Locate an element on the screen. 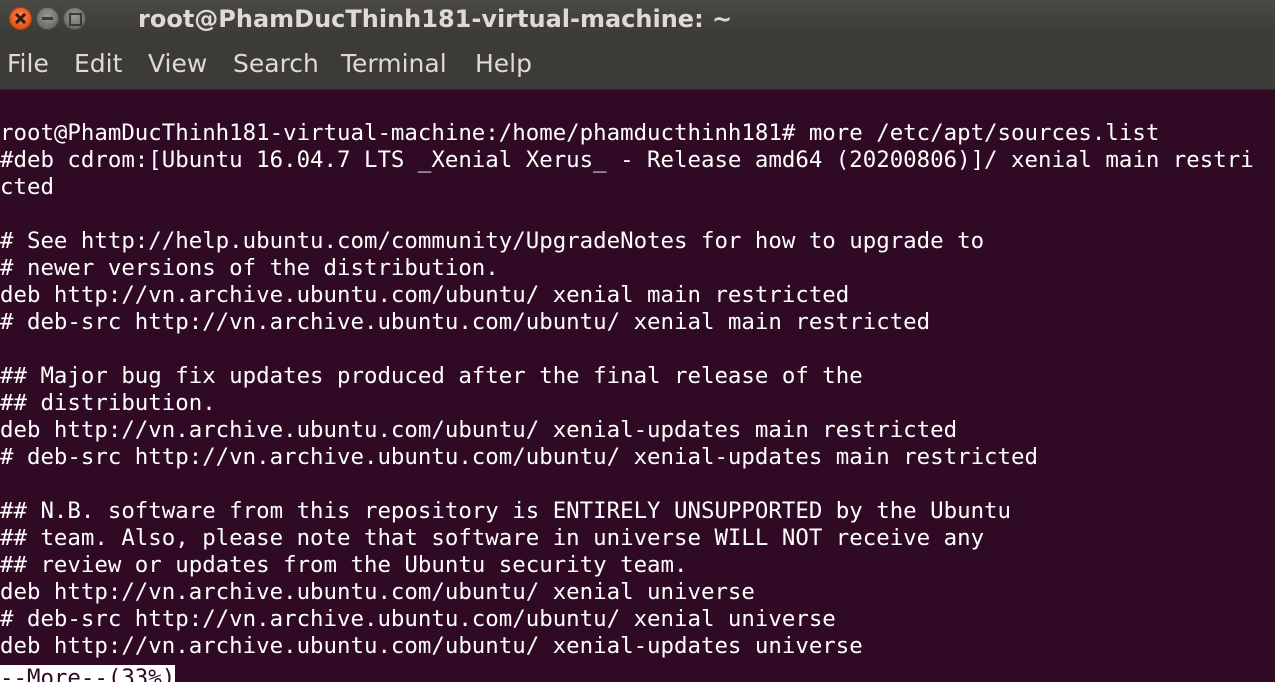 This screenshot has height=682, width=1275. close-icon is located at coordinates (20, 18).